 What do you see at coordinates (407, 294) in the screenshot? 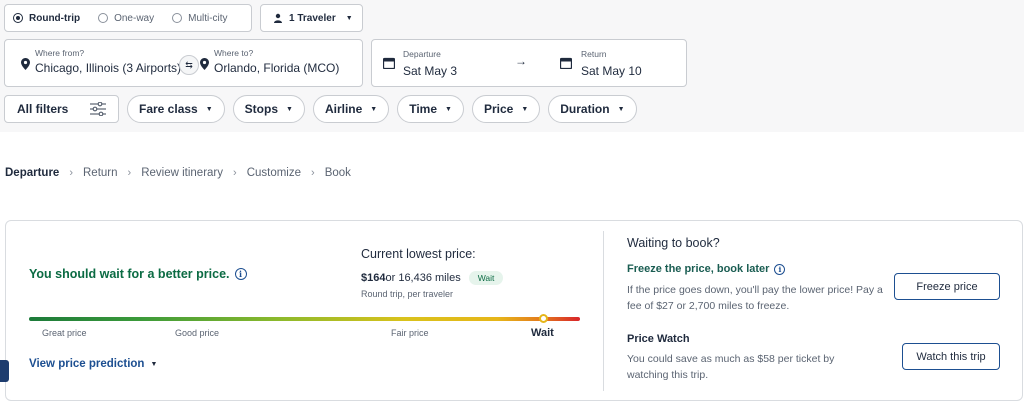
I see `round-trip-note: Round trip, per traveler` at bounding box center [407, 294].